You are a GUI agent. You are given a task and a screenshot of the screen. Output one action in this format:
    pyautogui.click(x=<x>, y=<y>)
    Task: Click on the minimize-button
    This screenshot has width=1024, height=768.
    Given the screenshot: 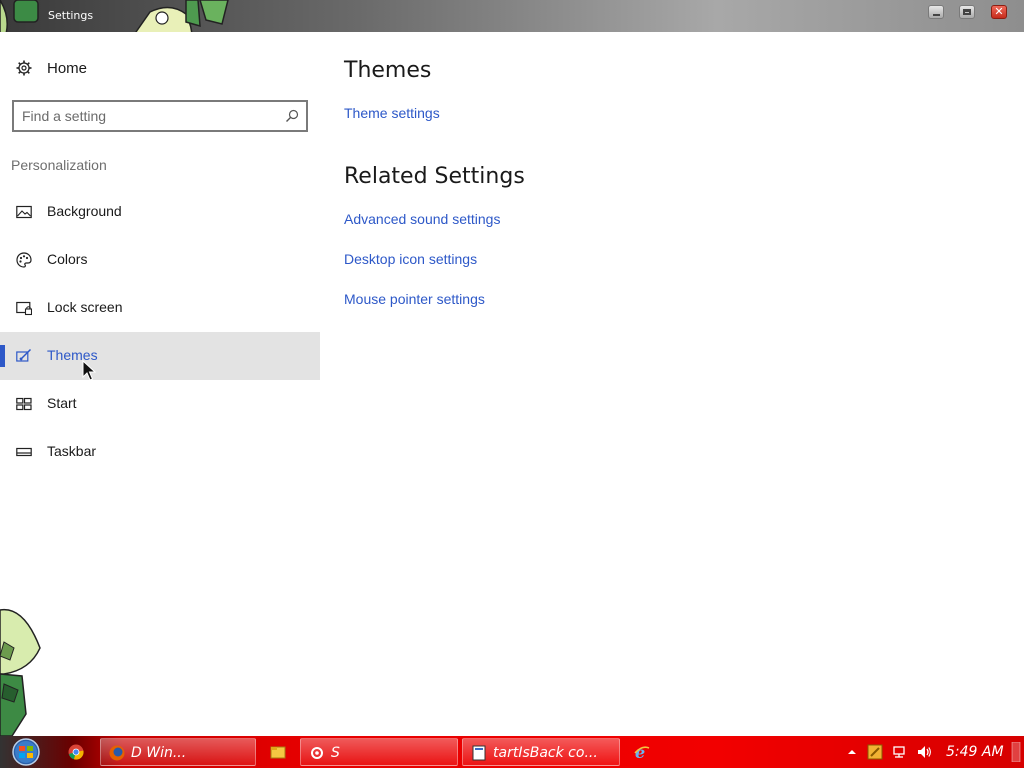 What is the action you would take?
    pyautogui.click(x=936, y=12)
    